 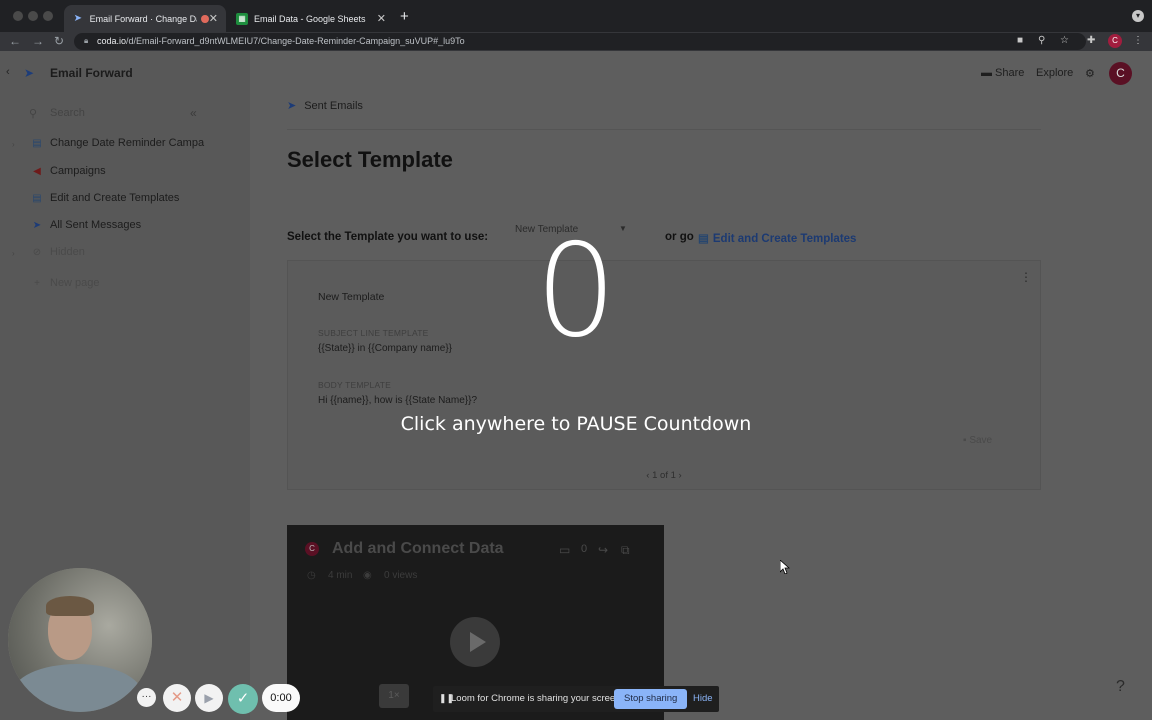 What do you see at coordinates (1054, 73) in the screenshot?
I see `explore-button: Explore` at bounding box center [1054, 73].